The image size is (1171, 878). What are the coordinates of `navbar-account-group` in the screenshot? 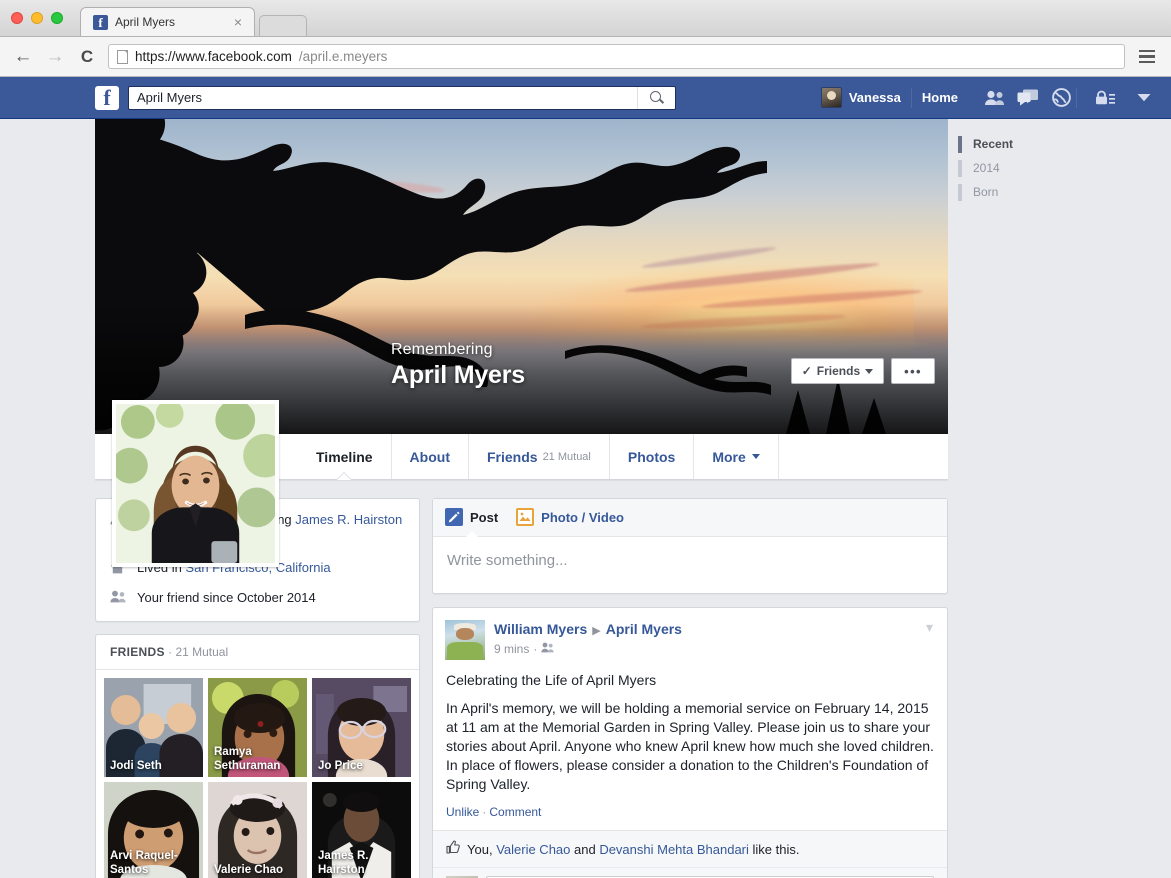 It's located at (1124, 98).